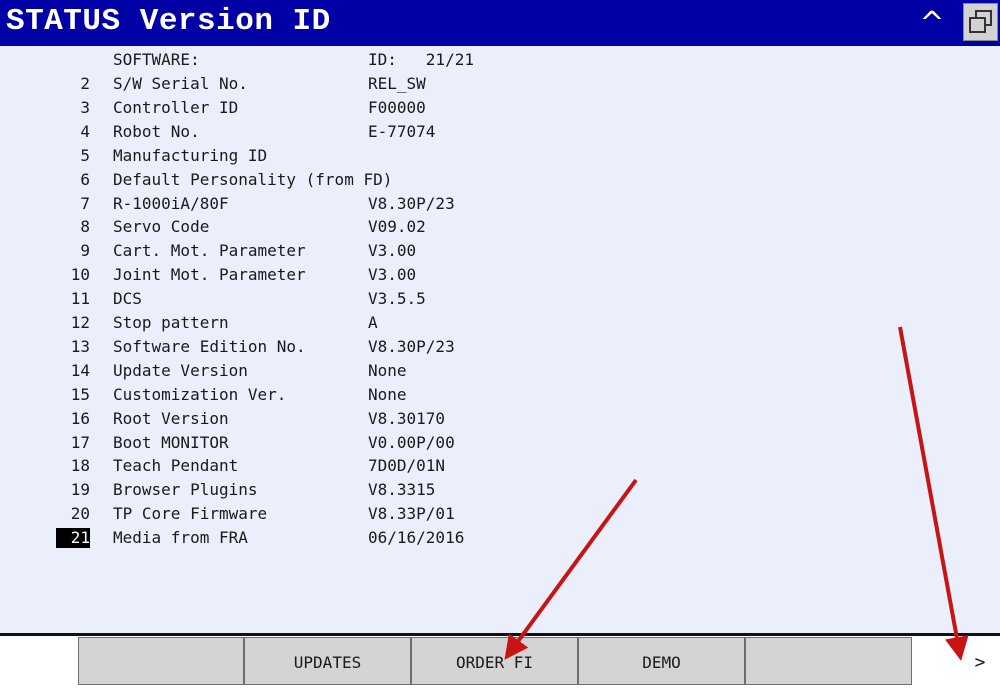 The height and width of the screenshot is (689, 1000). What do you see at coordinates (500, 299) in the screenshot?
I see `list-item: 11 DCS V3.5.5` at bounding box center [500, 299].